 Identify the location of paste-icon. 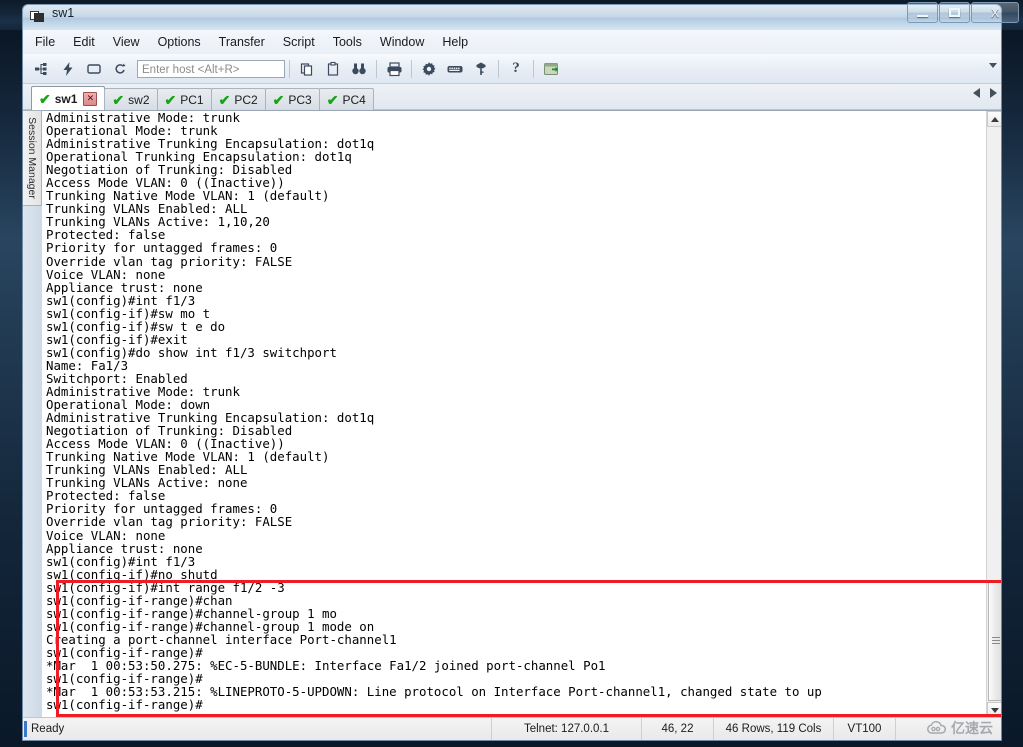
(333, 69).